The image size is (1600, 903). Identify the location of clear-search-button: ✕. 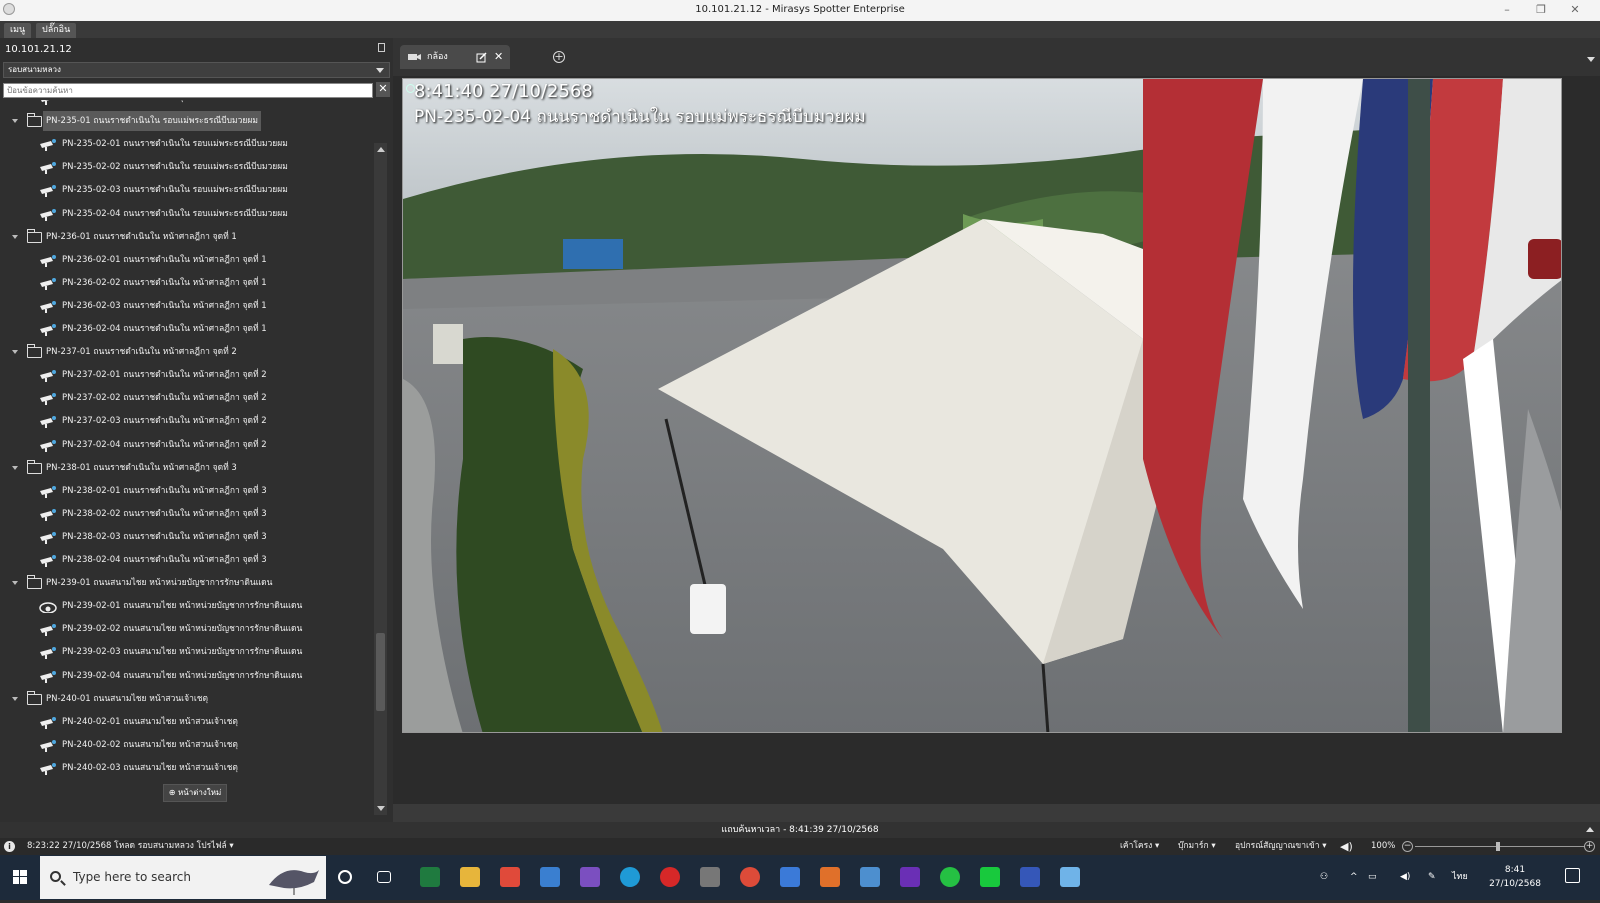
(383, 89).